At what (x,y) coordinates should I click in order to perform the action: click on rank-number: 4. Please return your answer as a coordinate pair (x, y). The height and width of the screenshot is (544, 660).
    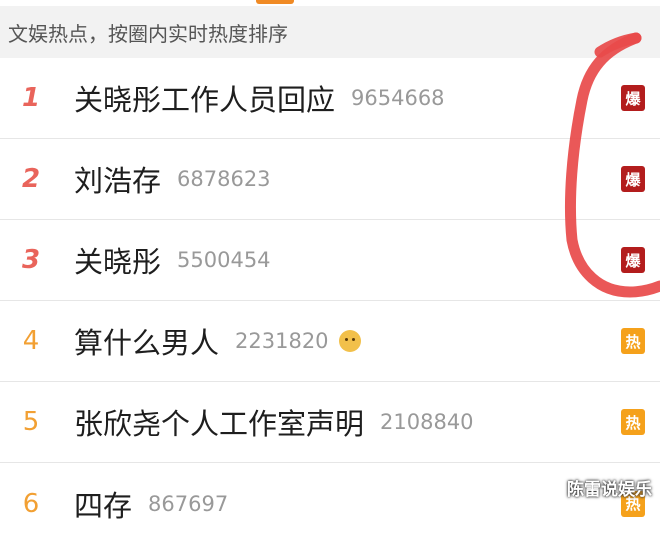
    Looking at the image, I should click on (31, 341).